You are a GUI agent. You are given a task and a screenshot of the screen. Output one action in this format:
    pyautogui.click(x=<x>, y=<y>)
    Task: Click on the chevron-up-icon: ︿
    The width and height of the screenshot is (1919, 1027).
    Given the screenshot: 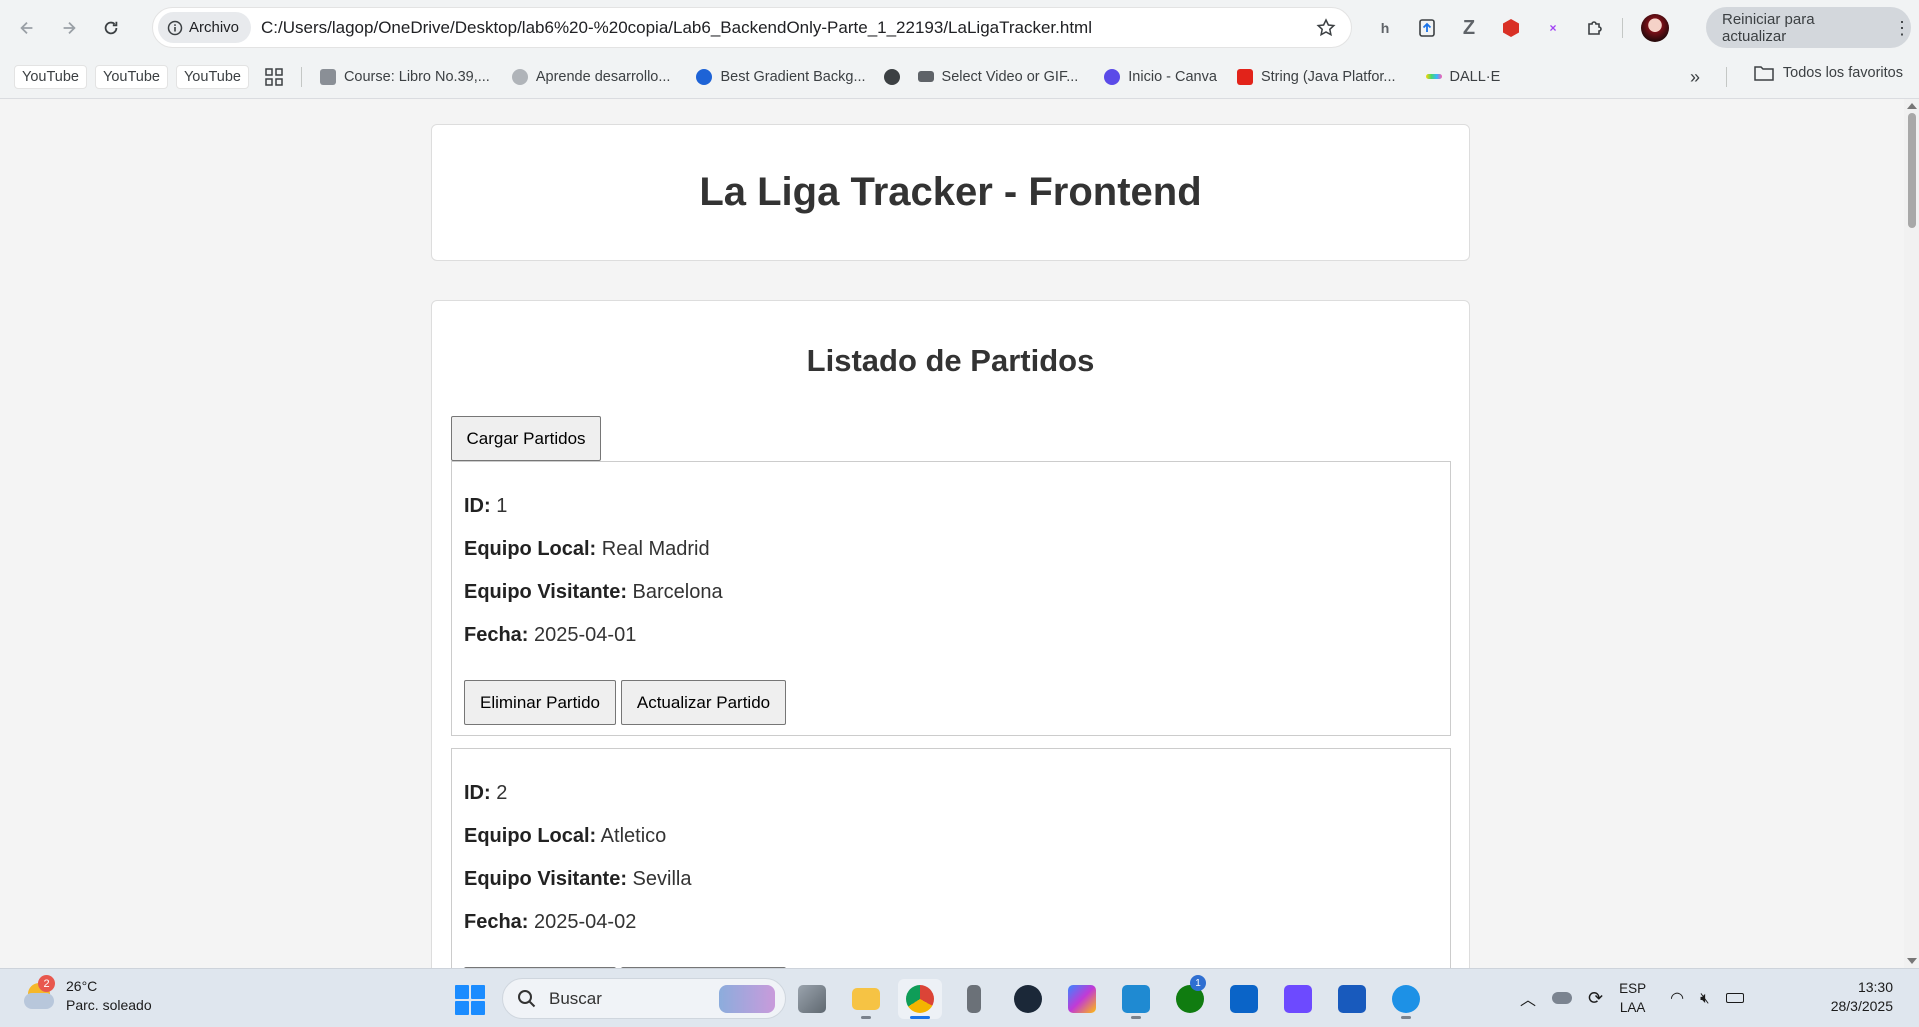 What is the action you would take?
    pyautogui.click(x=1528, y=998)
    